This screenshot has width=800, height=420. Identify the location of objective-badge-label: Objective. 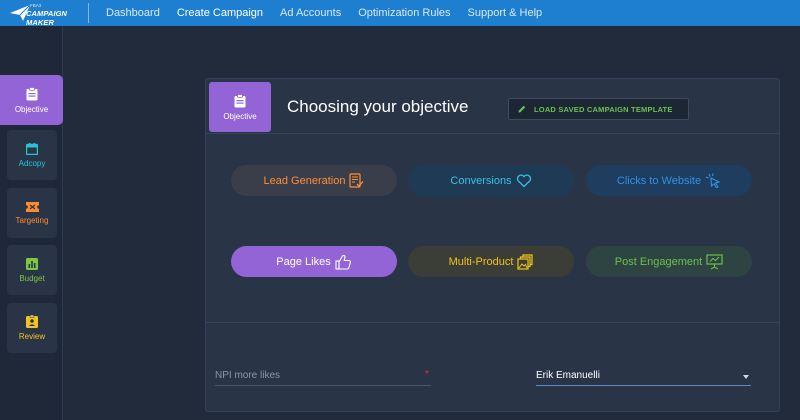
(240, 116).